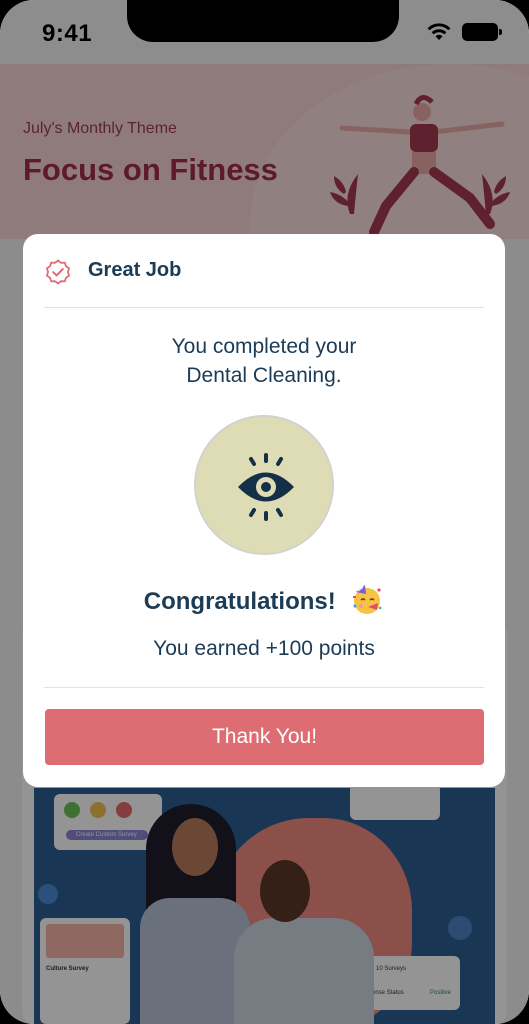  I want to click on congrats-row: Congratulations!, so click(264, 599).